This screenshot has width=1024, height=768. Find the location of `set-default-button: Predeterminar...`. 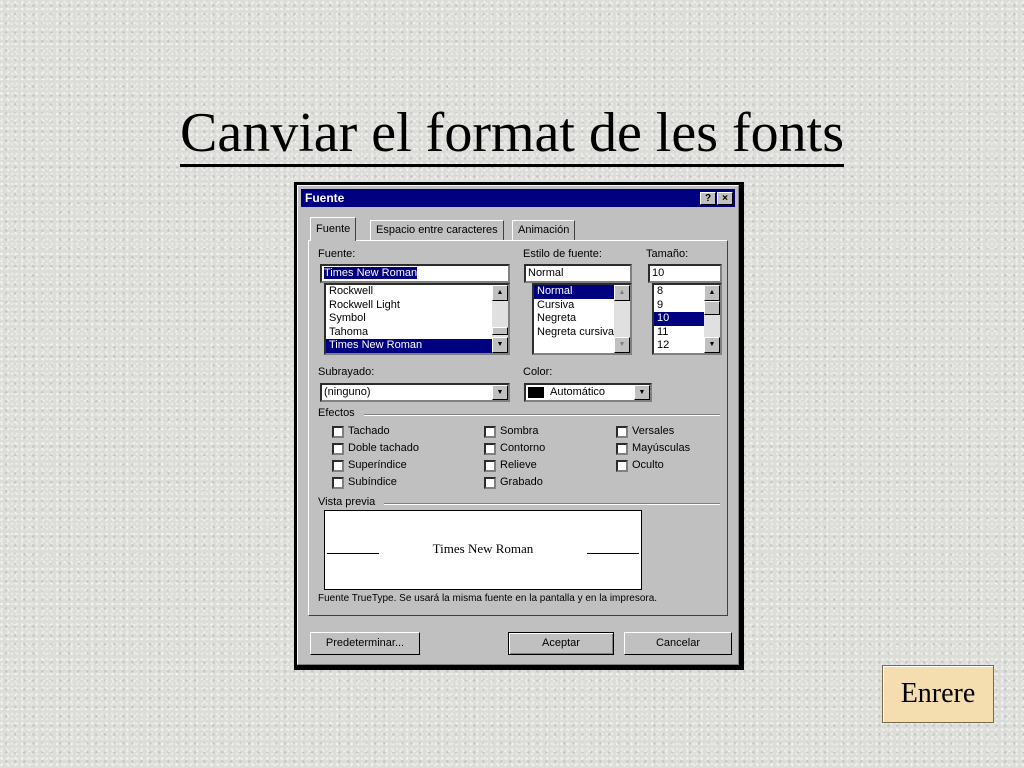

set-default-button: Predeterminar... is located at coordinates (365, 643).